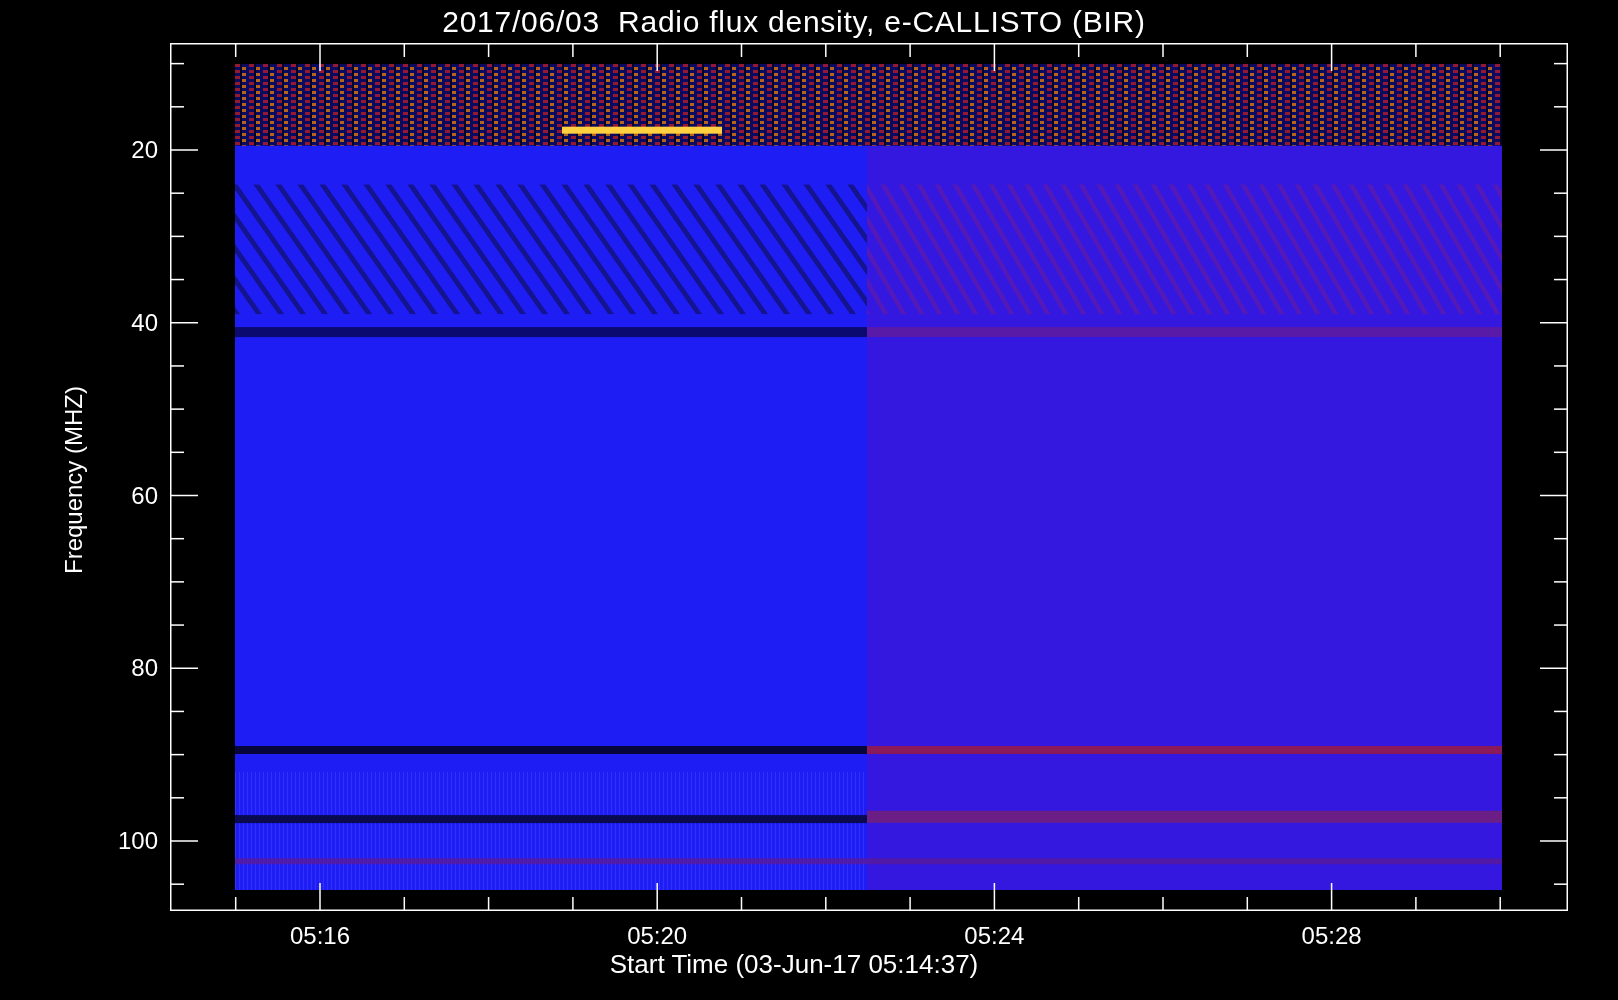 This screenshot has width=1618, height=1000. I want to click on chart-title: 2017/06/03 Radio flux density, e-CALLISTO (BIR), so click(794, 21).